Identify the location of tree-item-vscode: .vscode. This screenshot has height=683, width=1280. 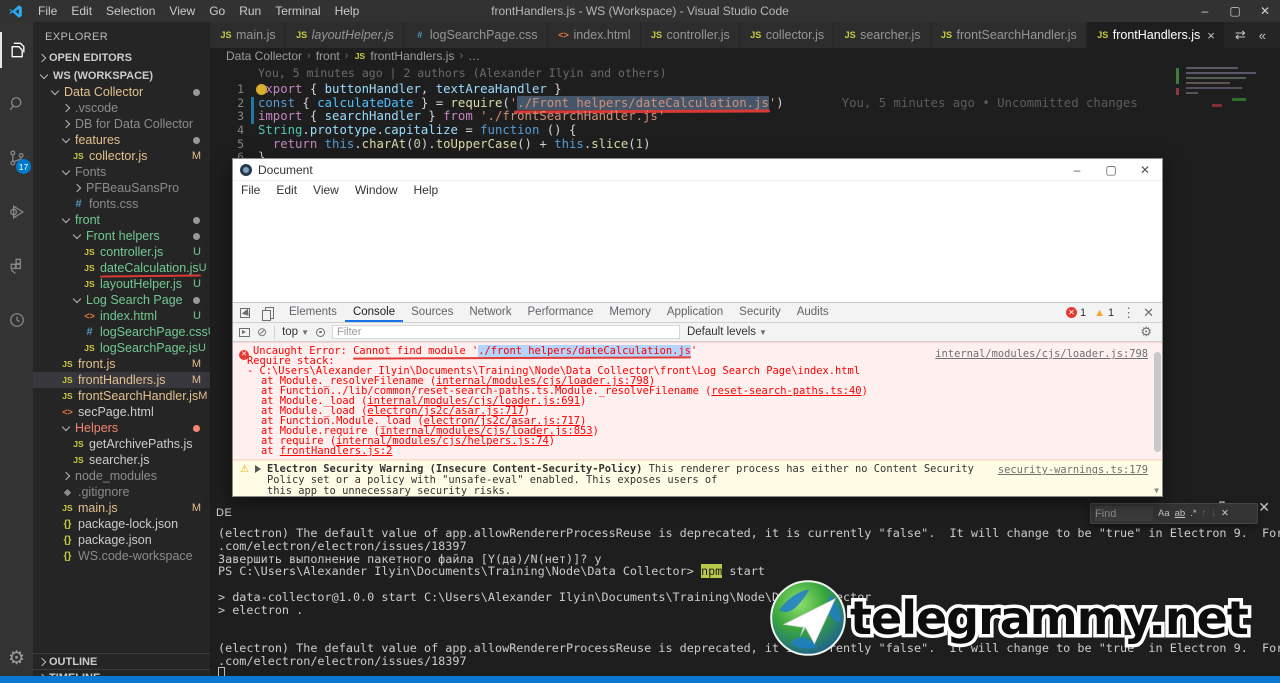
(121, 108).